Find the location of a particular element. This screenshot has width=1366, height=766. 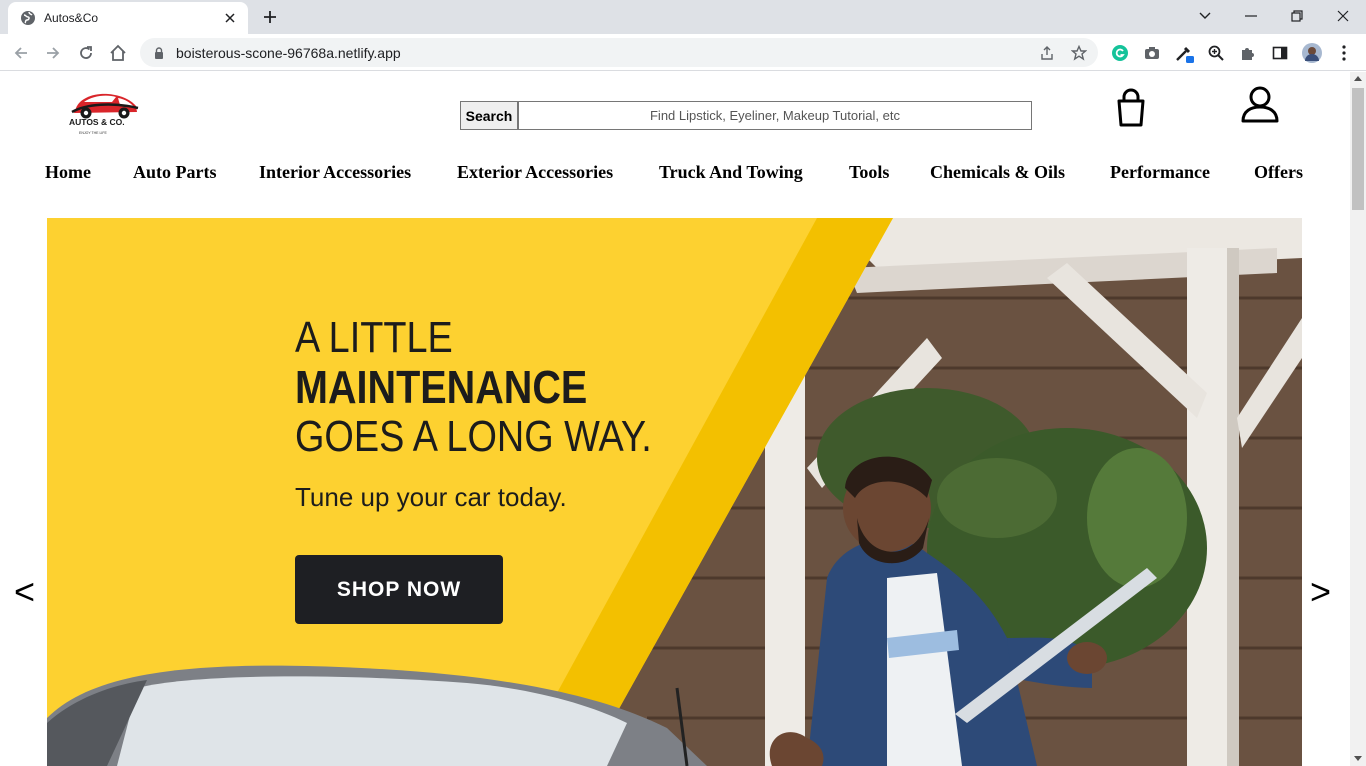

logo-tagline: ENJOY THE LIFE is located at coordinates (93, 133).